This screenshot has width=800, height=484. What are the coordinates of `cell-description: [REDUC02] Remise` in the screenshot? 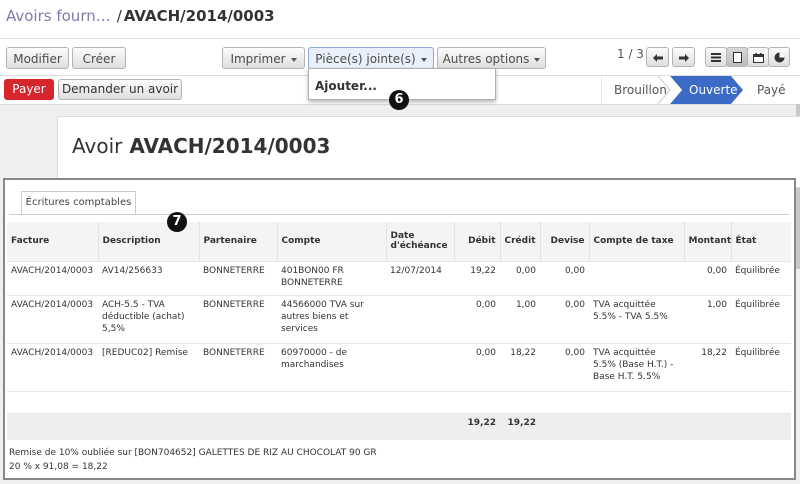 It's located at (148, 366).